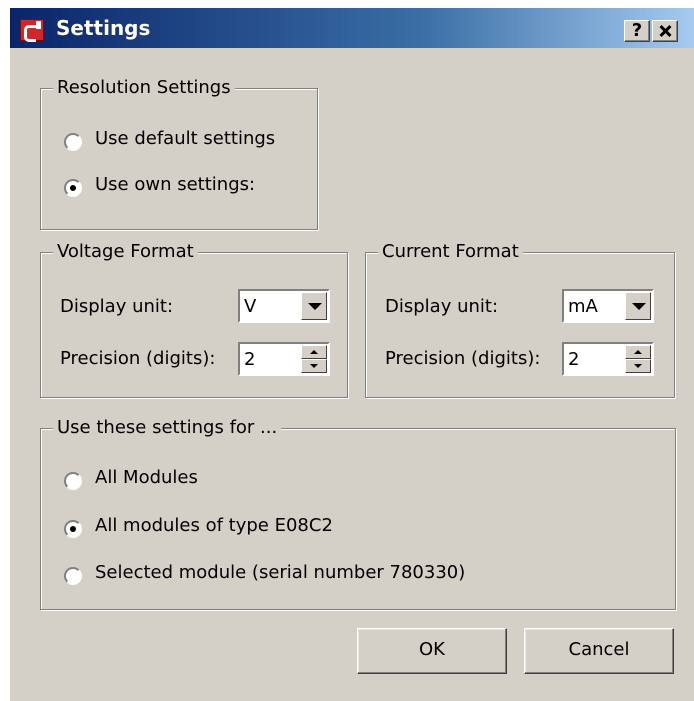 Image resolution: width=694 pixels, height=701 pixels. What do you see at coordinates (280, 572) in the screenshot?
I see `selected-module-label: Selected module (serial number 780330)` at bounding box center [280, 572].